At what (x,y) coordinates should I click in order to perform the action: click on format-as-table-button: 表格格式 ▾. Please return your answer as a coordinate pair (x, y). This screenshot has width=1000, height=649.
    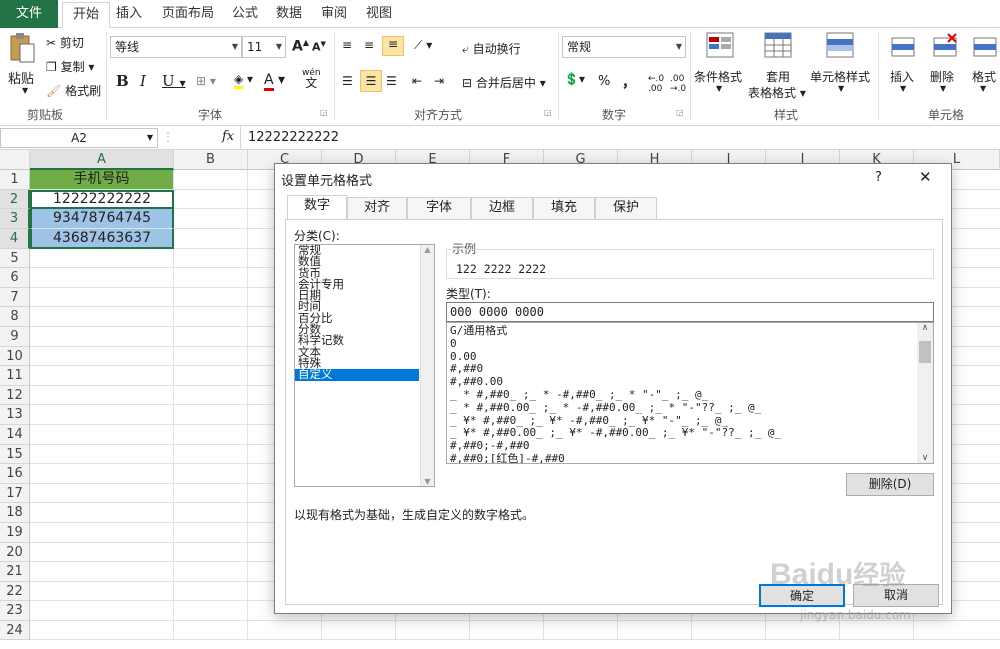
    Looking at the image, I should click on (777, 92).